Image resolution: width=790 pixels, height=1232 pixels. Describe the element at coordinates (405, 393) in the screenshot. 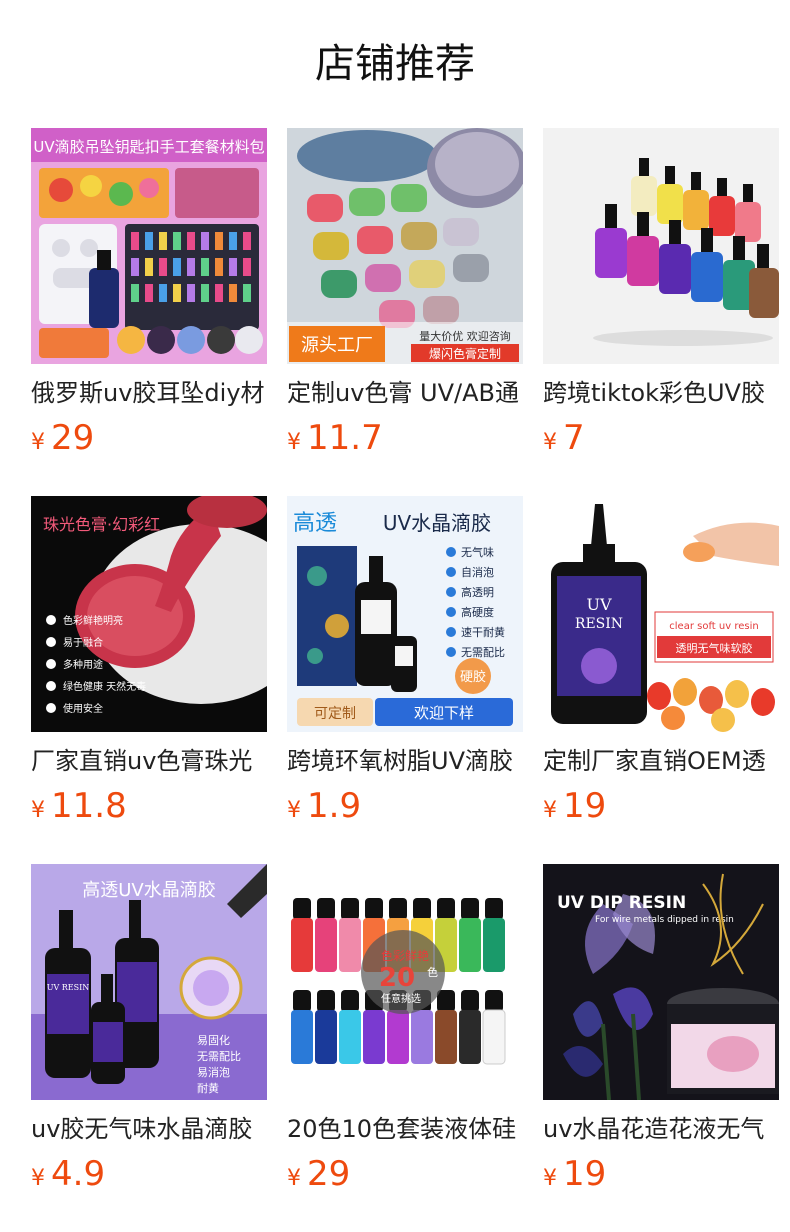

I see `product-name: 定制uv色膏 UV/AB通` at that location.